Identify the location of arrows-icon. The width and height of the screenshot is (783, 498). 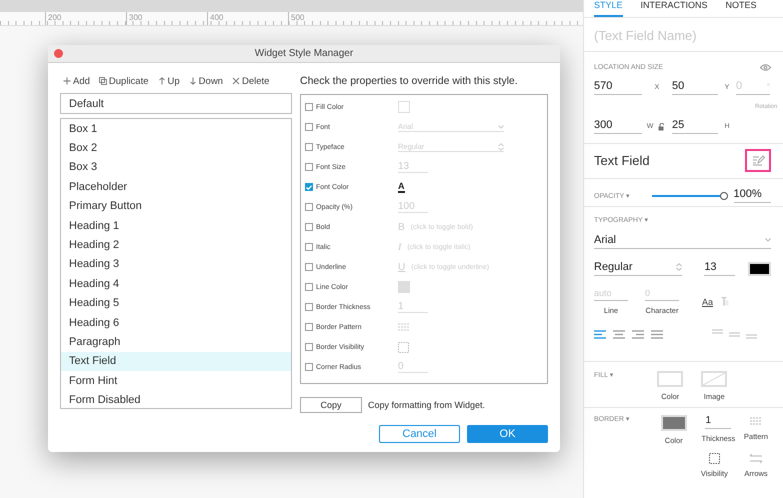
(756, 458).